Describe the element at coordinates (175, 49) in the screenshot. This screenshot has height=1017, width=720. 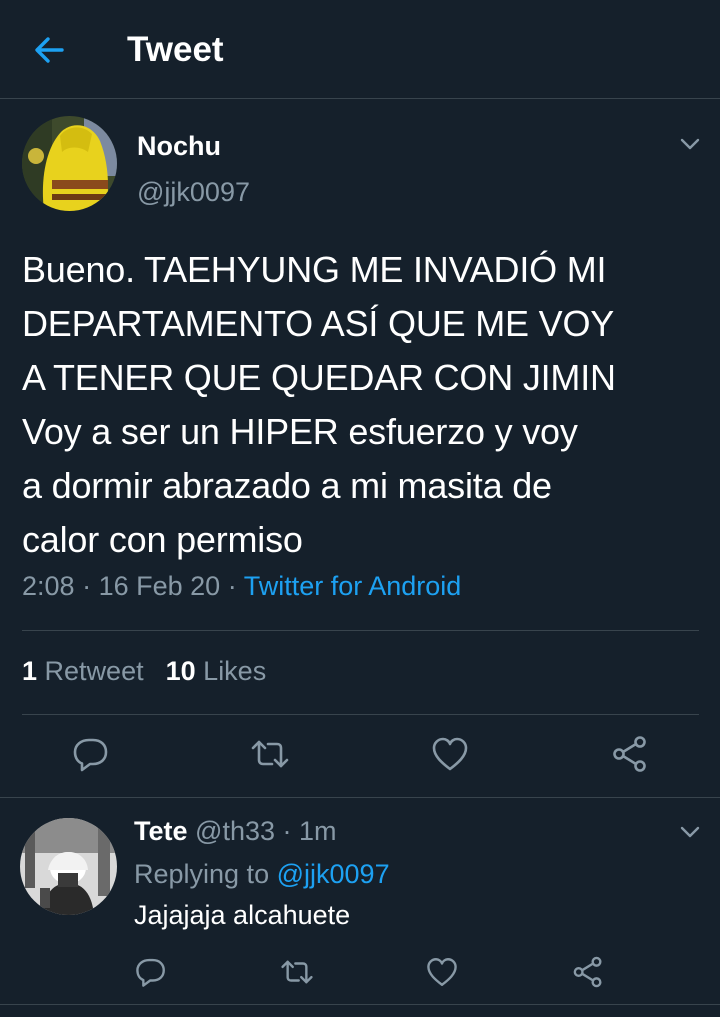
I see `page-title: Tweet` at that location.